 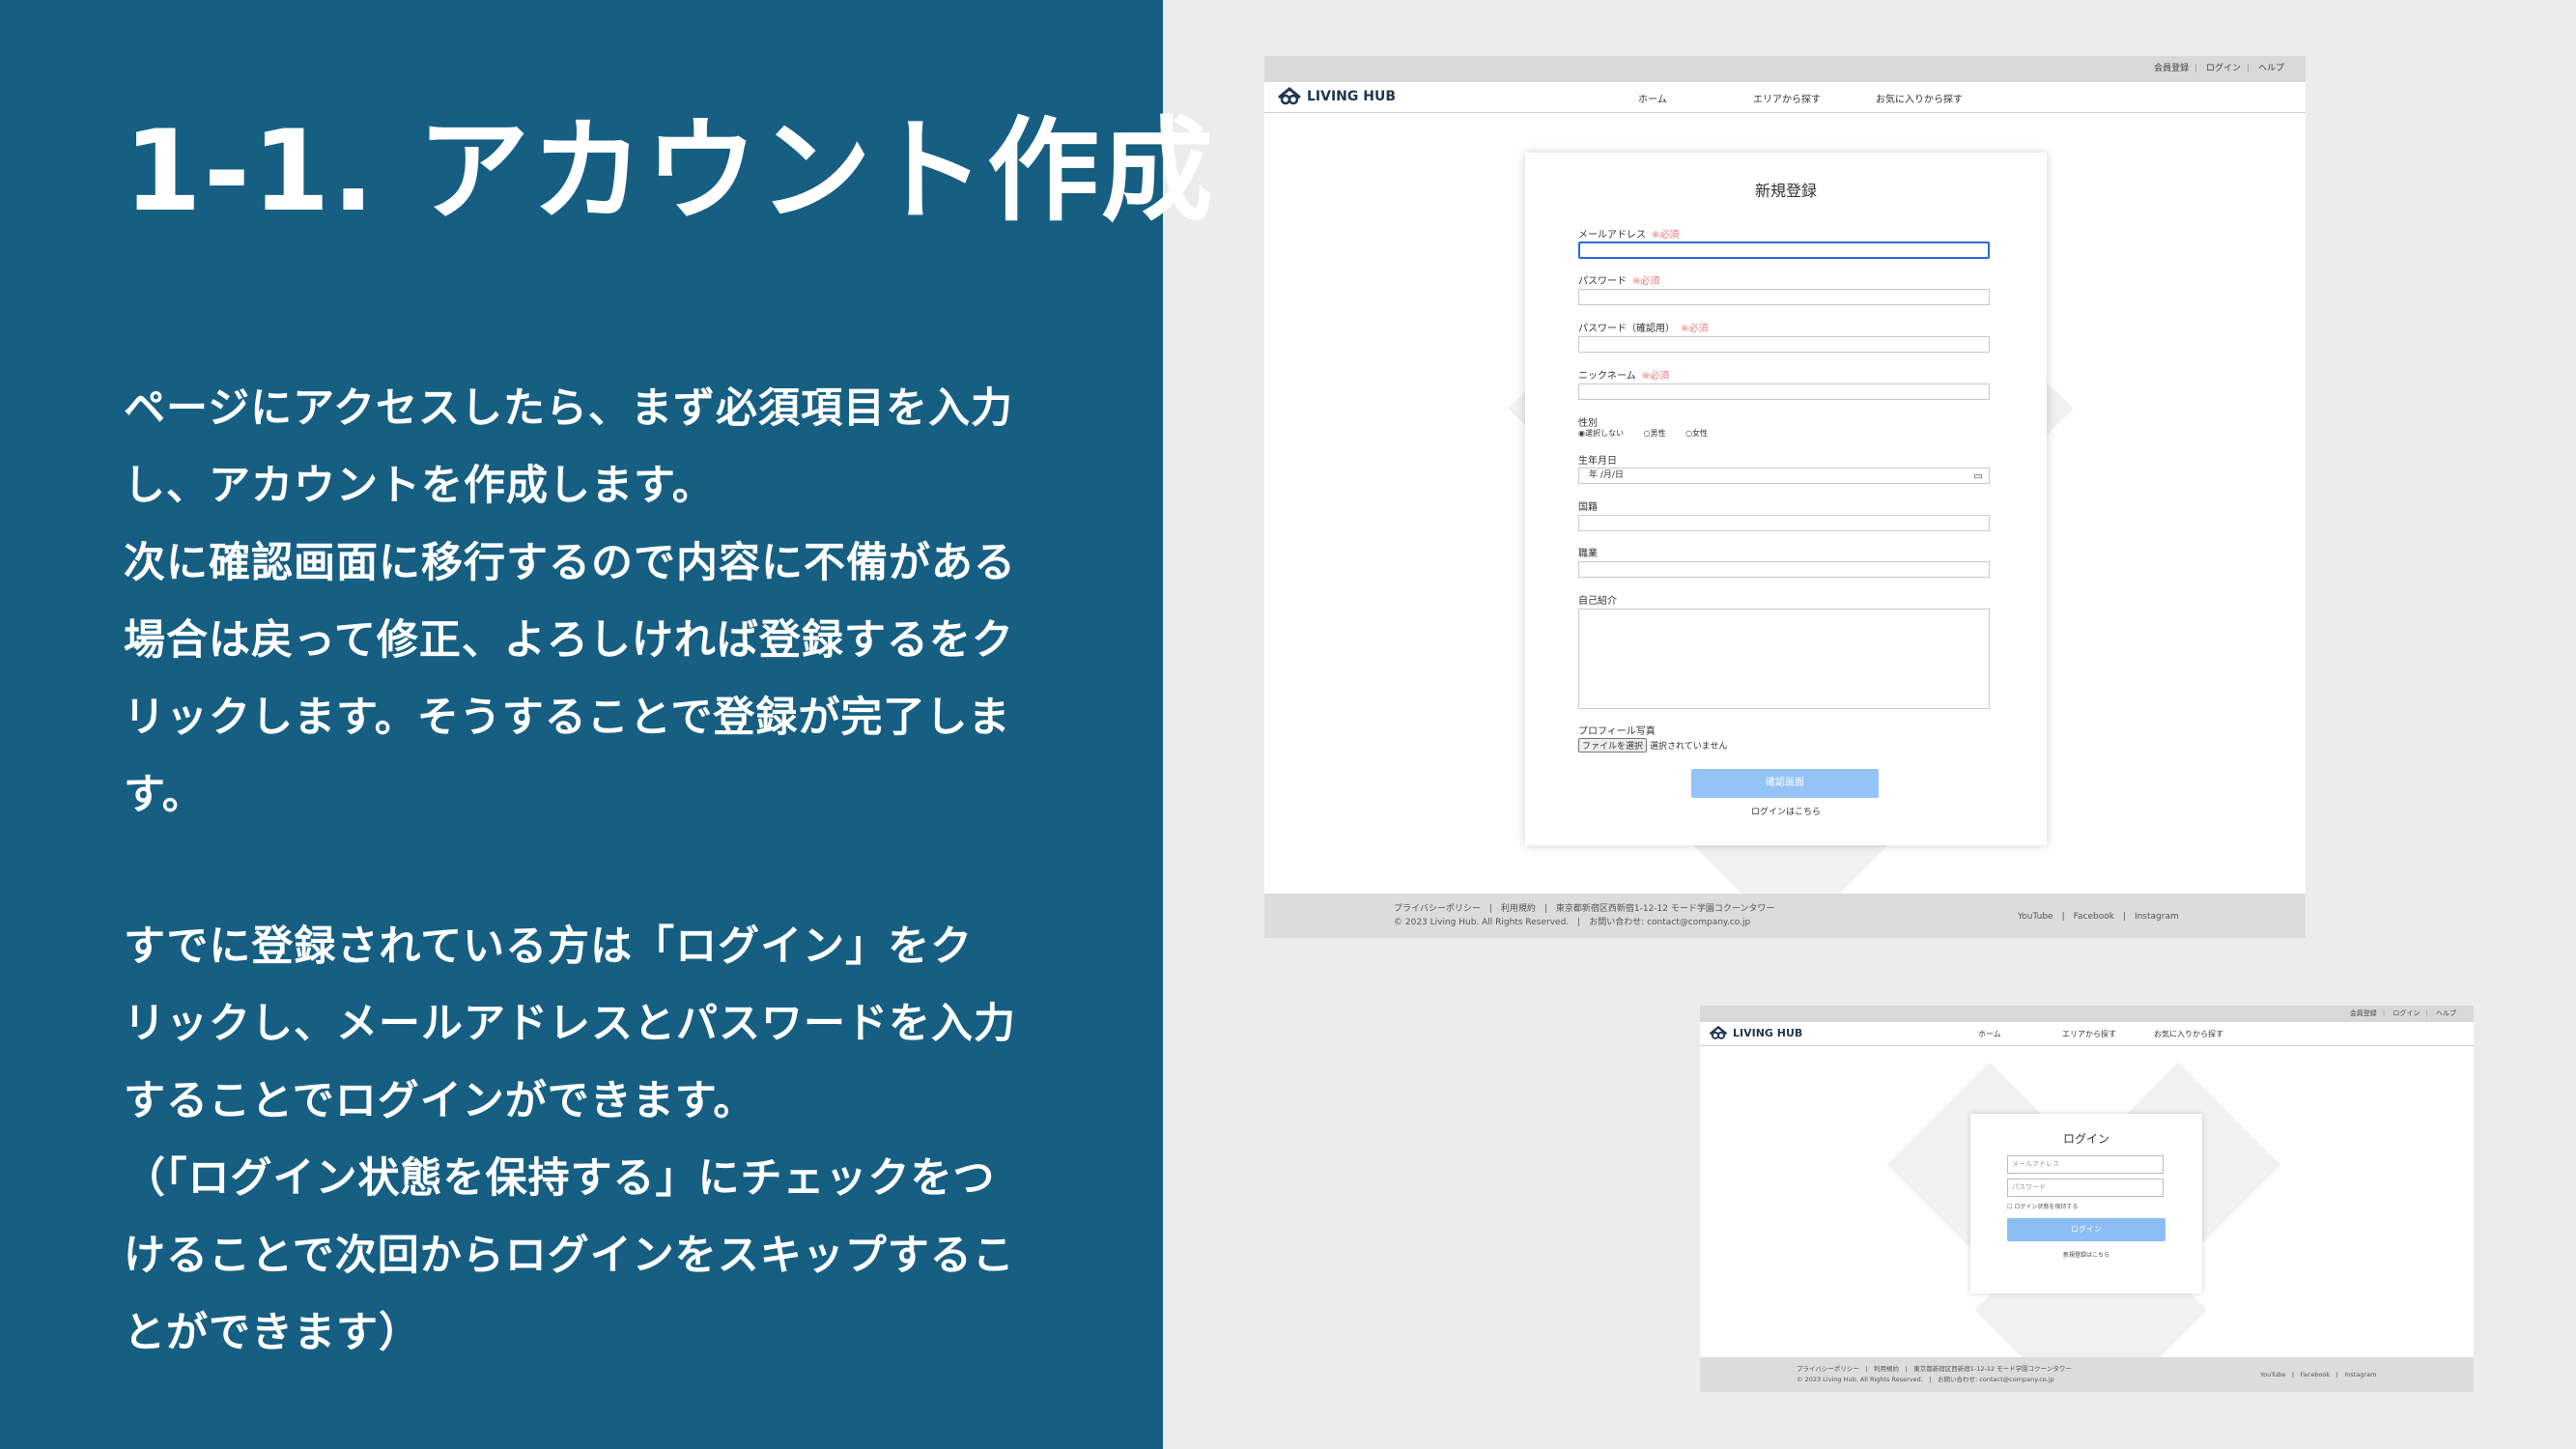 What do you see at coordinates (1597, 461) in the screenshot?
I see `birthday-label: 生年月日` at bounding box center [1597, 461].